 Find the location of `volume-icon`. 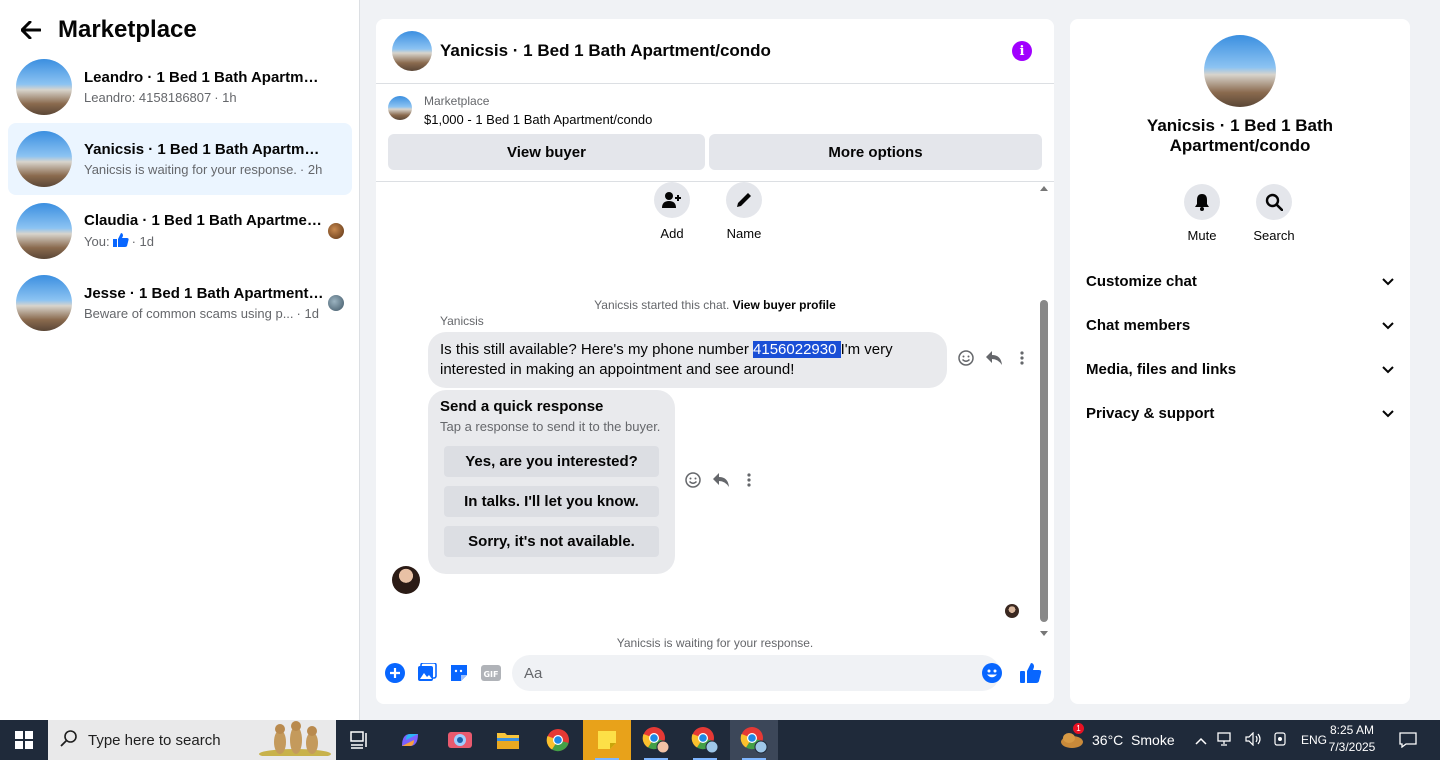

volume-icon is located at coordinates (1254, 740).